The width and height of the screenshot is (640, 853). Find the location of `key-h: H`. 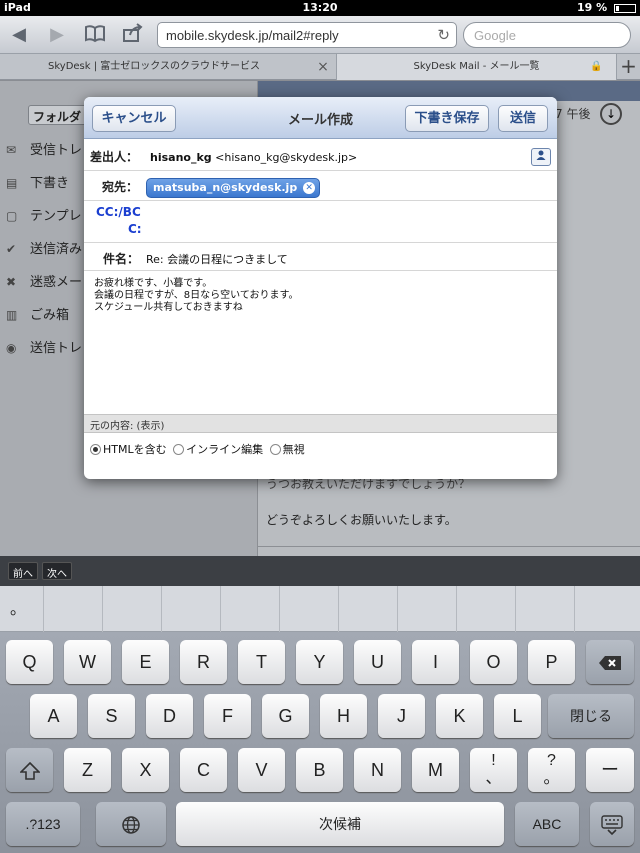

key-h: H is located at coordinates (343, 716).